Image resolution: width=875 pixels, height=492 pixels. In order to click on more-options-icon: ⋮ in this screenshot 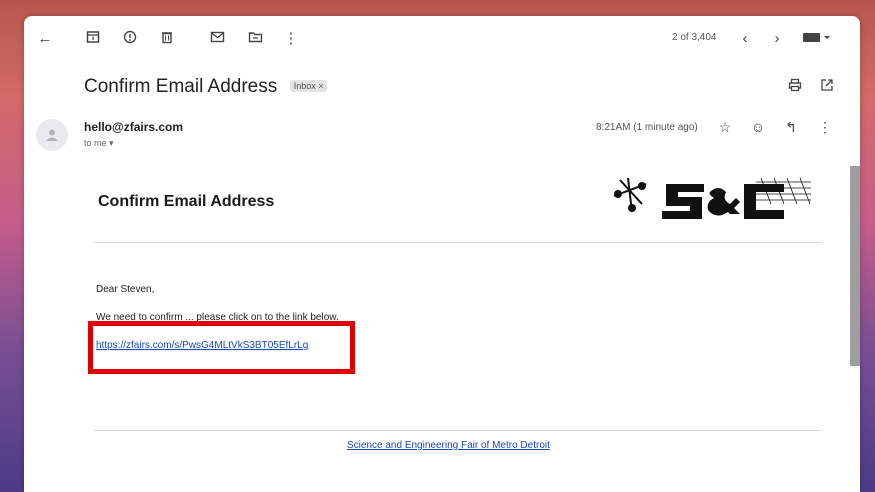, I will do `click(825, 127)`.